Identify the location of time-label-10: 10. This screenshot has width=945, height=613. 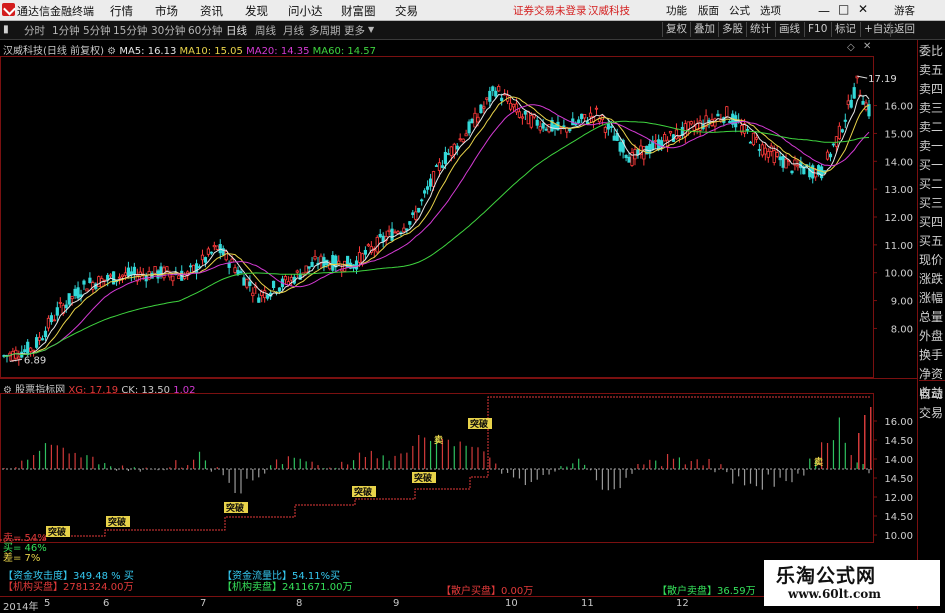
(511, 603).